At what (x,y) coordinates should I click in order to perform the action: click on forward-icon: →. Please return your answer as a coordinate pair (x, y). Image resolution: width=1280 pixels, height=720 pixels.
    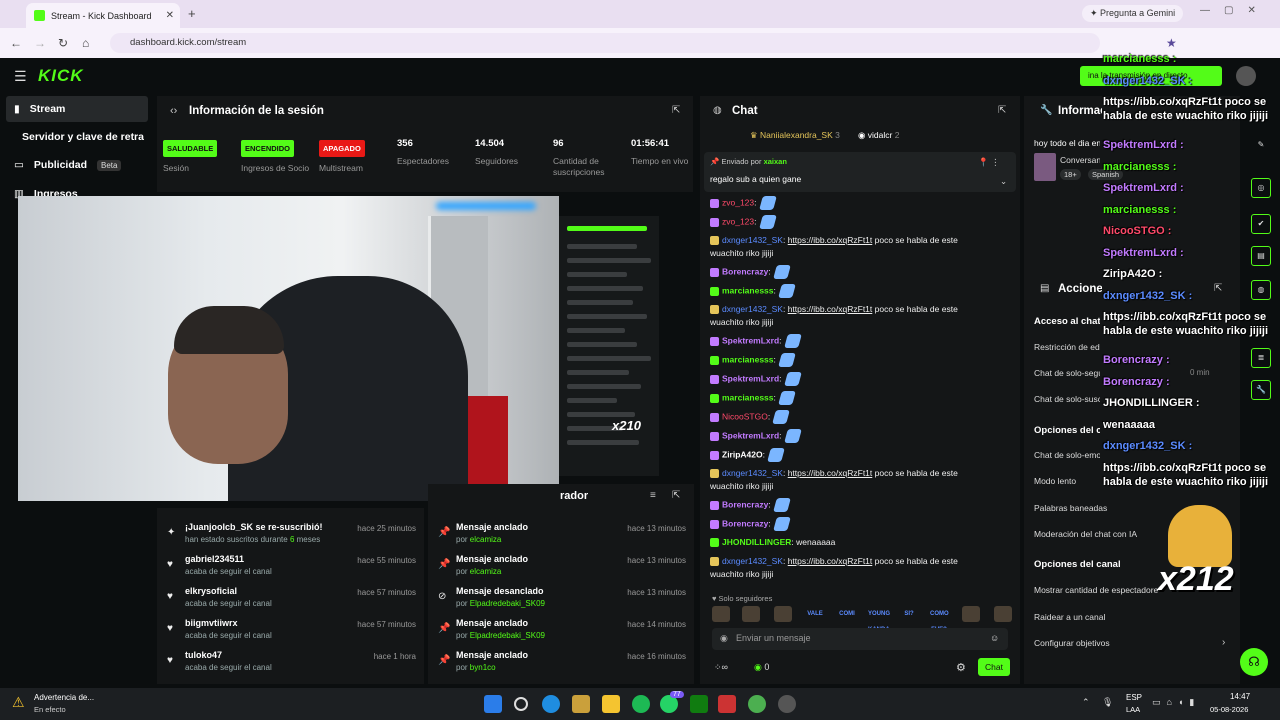
    Looking at the image, I should click on (40, 43).